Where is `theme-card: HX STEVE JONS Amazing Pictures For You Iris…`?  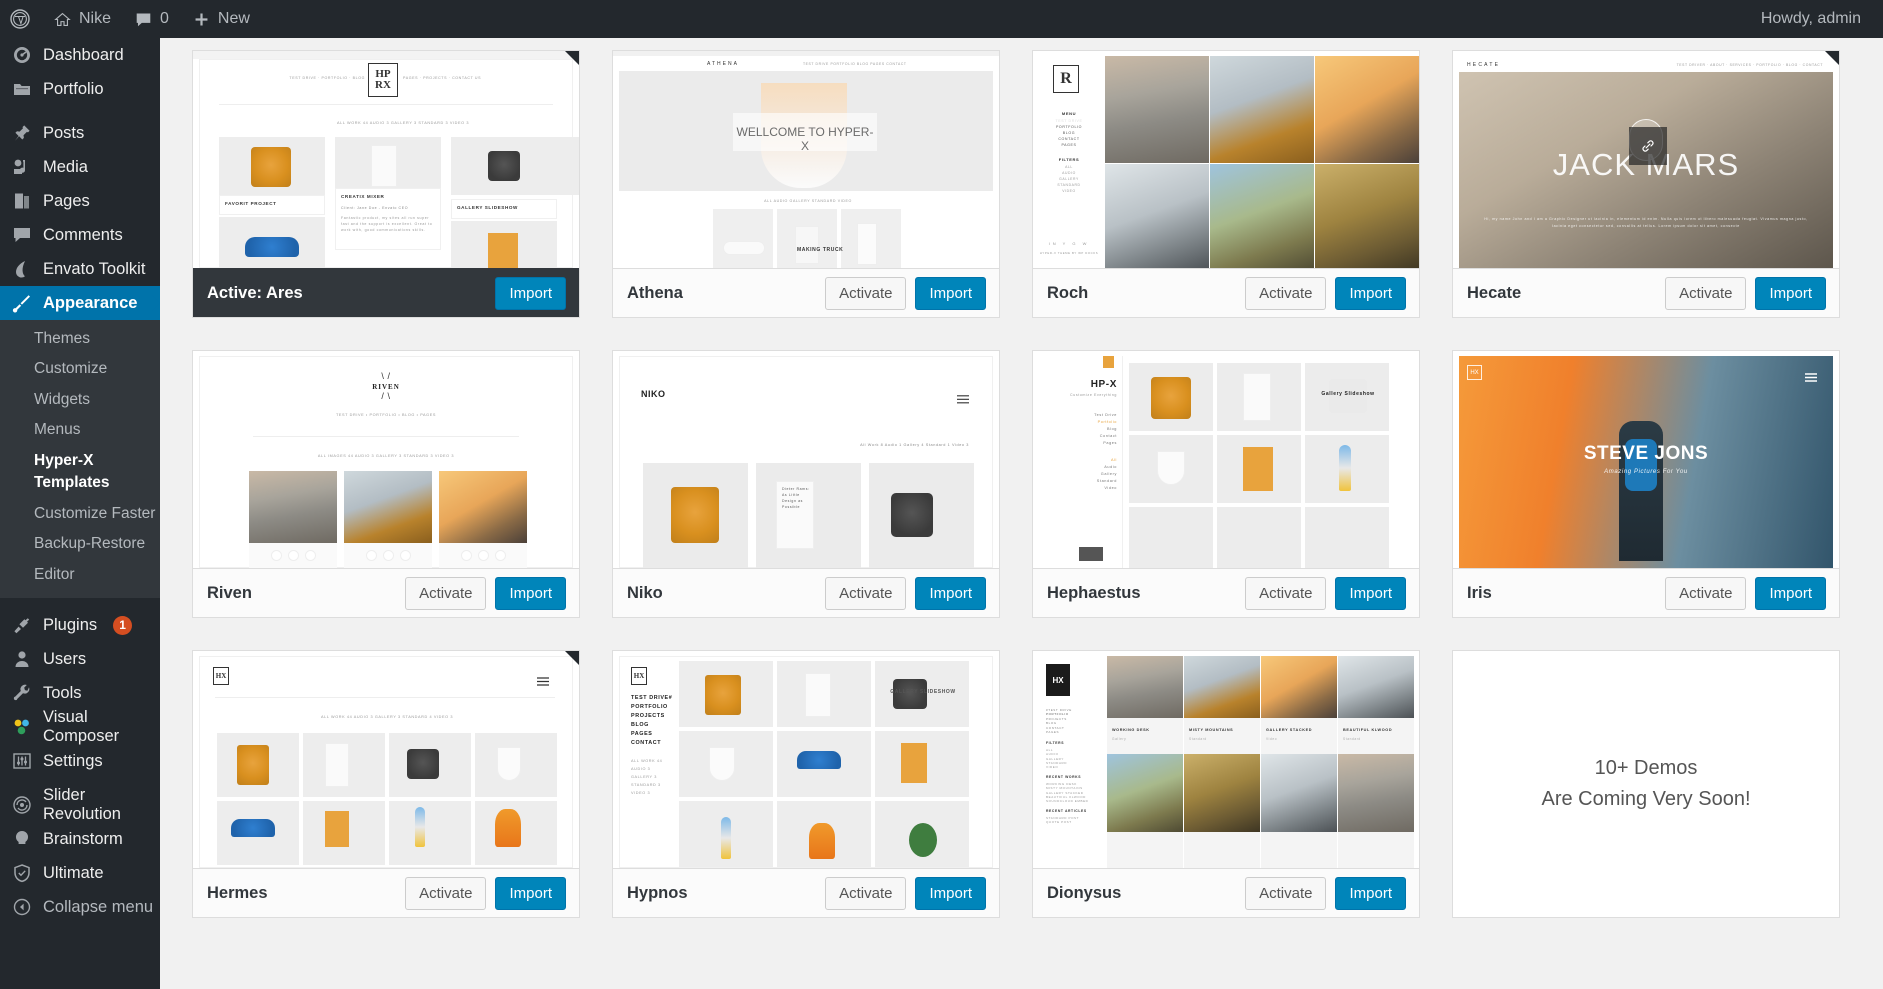
theme-card: HX STEVE JONS Amazing Pictures For You Iris… is located at coordinates (1646, 484).